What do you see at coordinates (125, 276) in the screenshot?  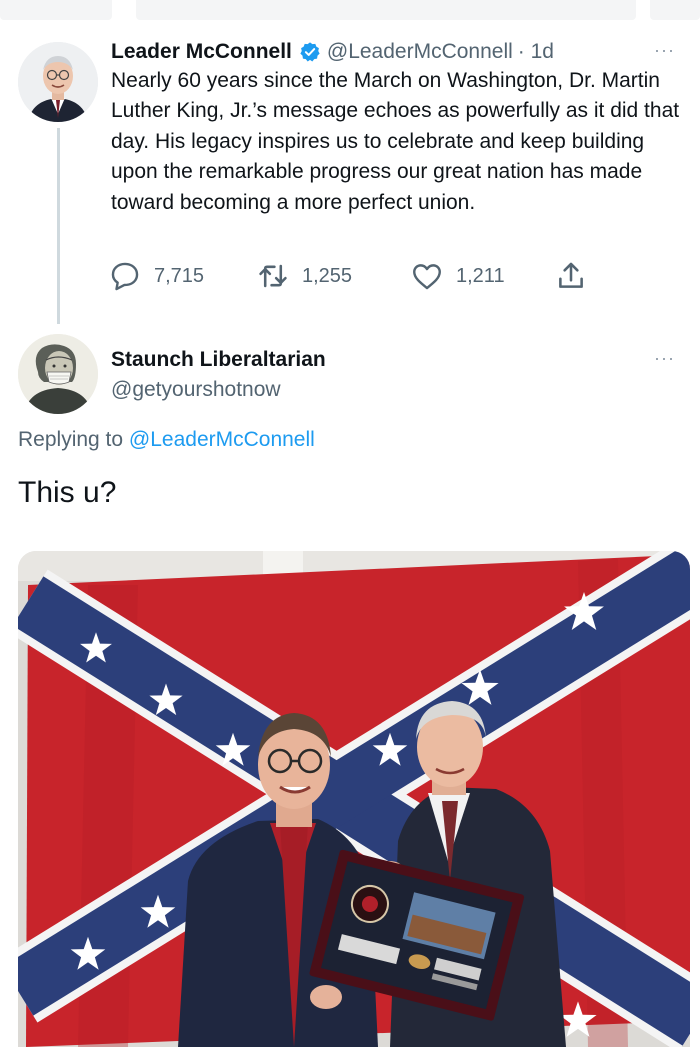 I see `reply-icon` at bounding box center [125, 276].